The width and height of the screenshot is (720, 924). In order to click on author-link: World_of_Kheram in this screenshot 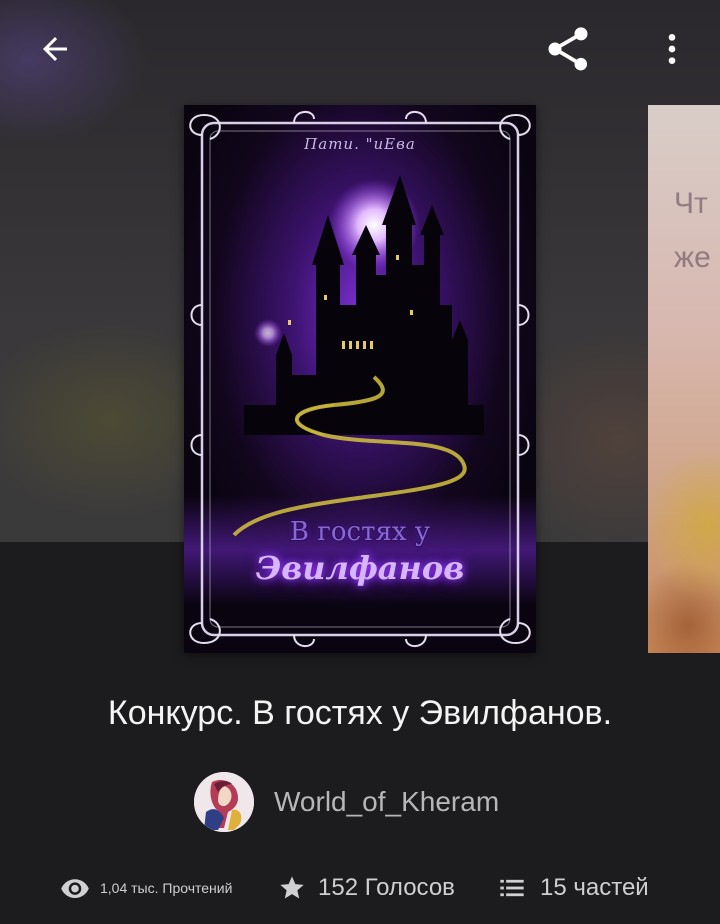, I will do `click(346, 802)`.